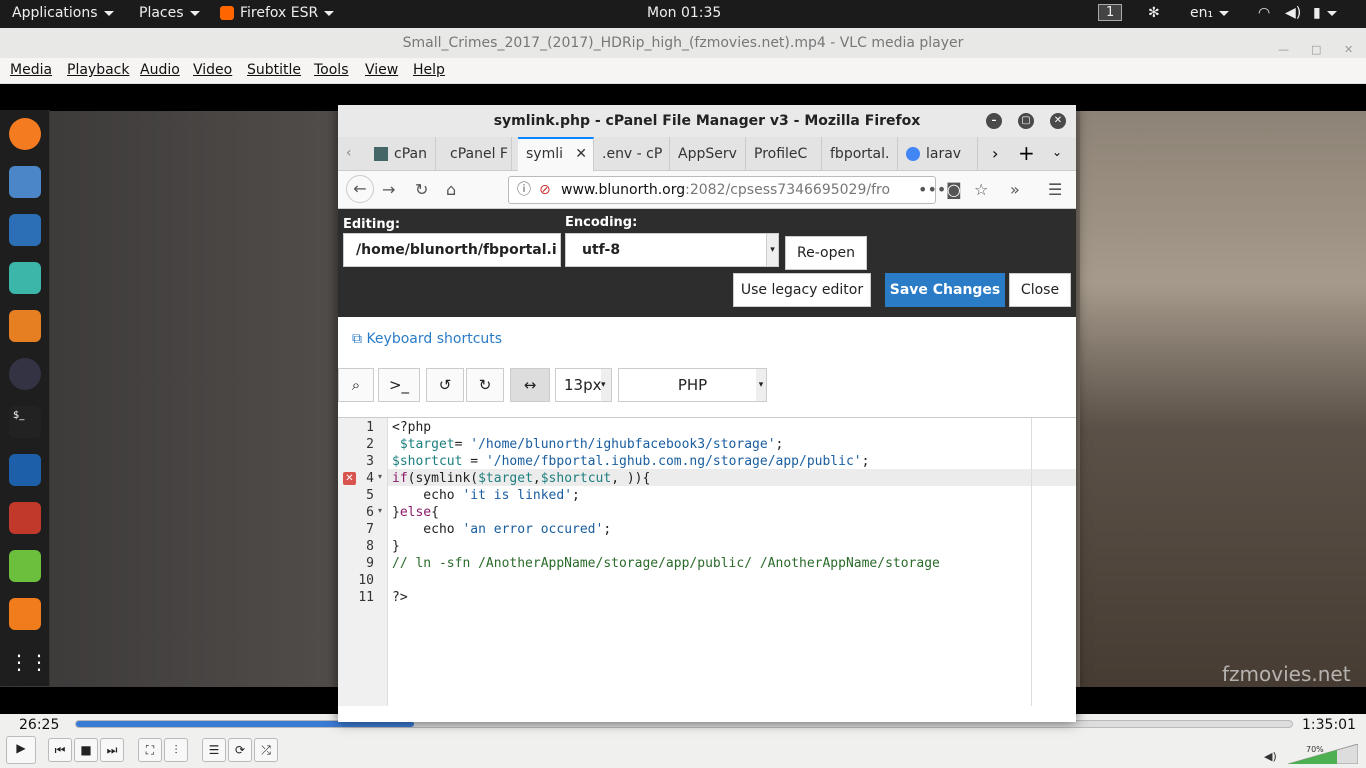  I want to click on video-watermark: fzmovies.net, so click(1286, 674).